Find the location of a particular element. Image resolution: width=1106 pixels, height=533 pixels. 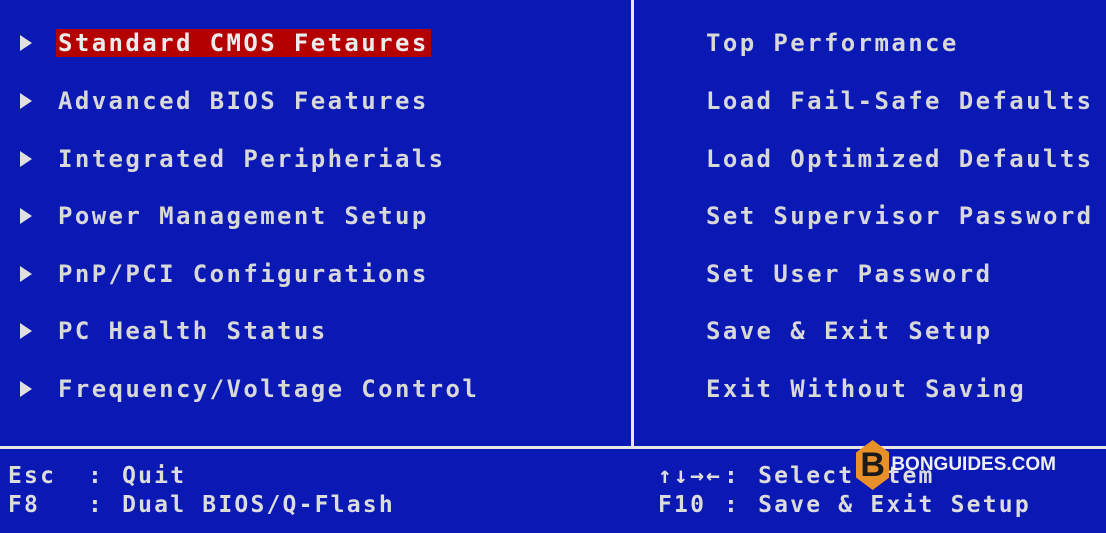

help-action: Dual BIOS/Q-Flash is located at coordinates (258, 505).